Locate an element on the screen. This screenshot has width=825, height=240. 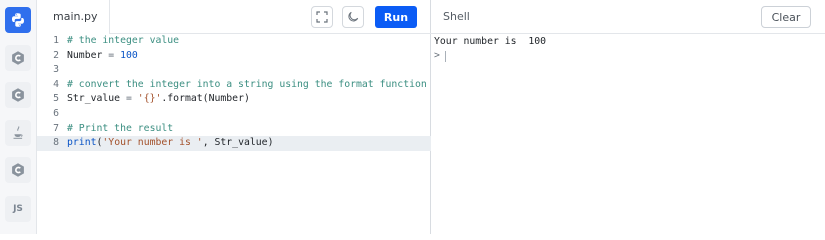
code-token: .format(Number) is located at coordinates (205, 99).